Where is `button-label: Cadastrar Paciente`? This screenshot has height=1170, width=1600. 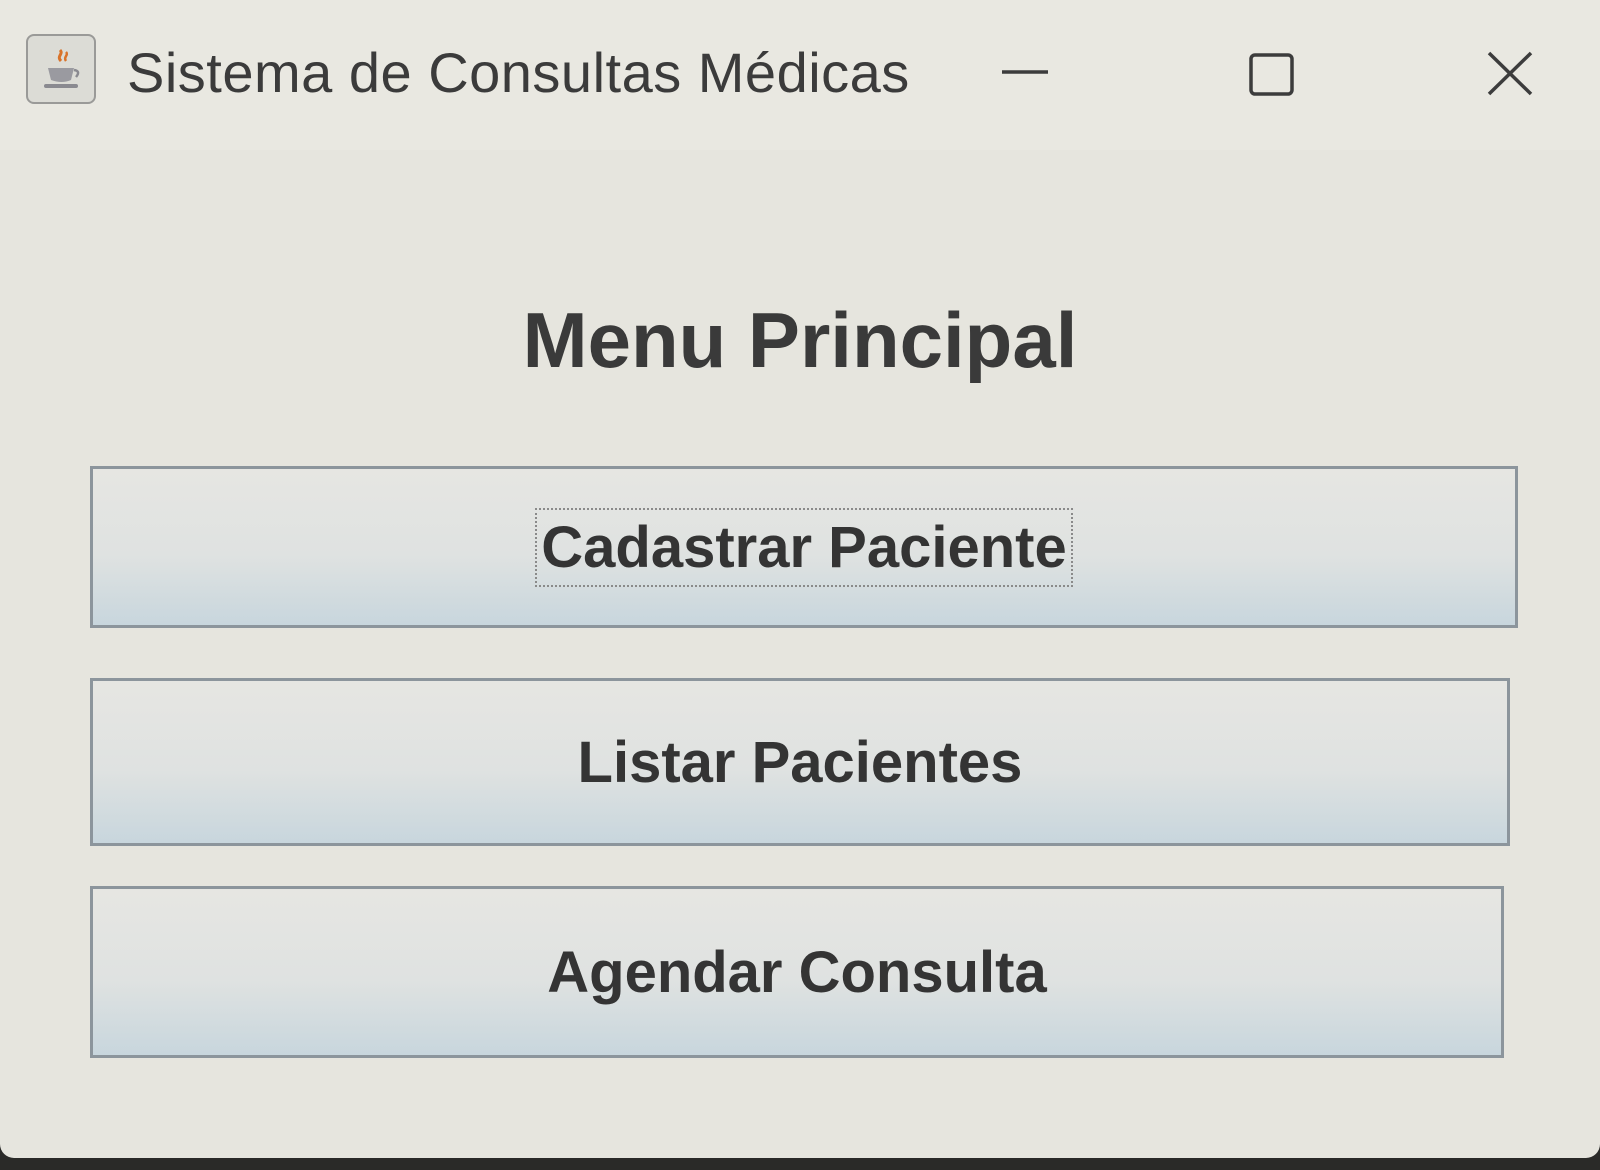
button-label: Cadastrar Paciente is located at coordinates (804, 547).